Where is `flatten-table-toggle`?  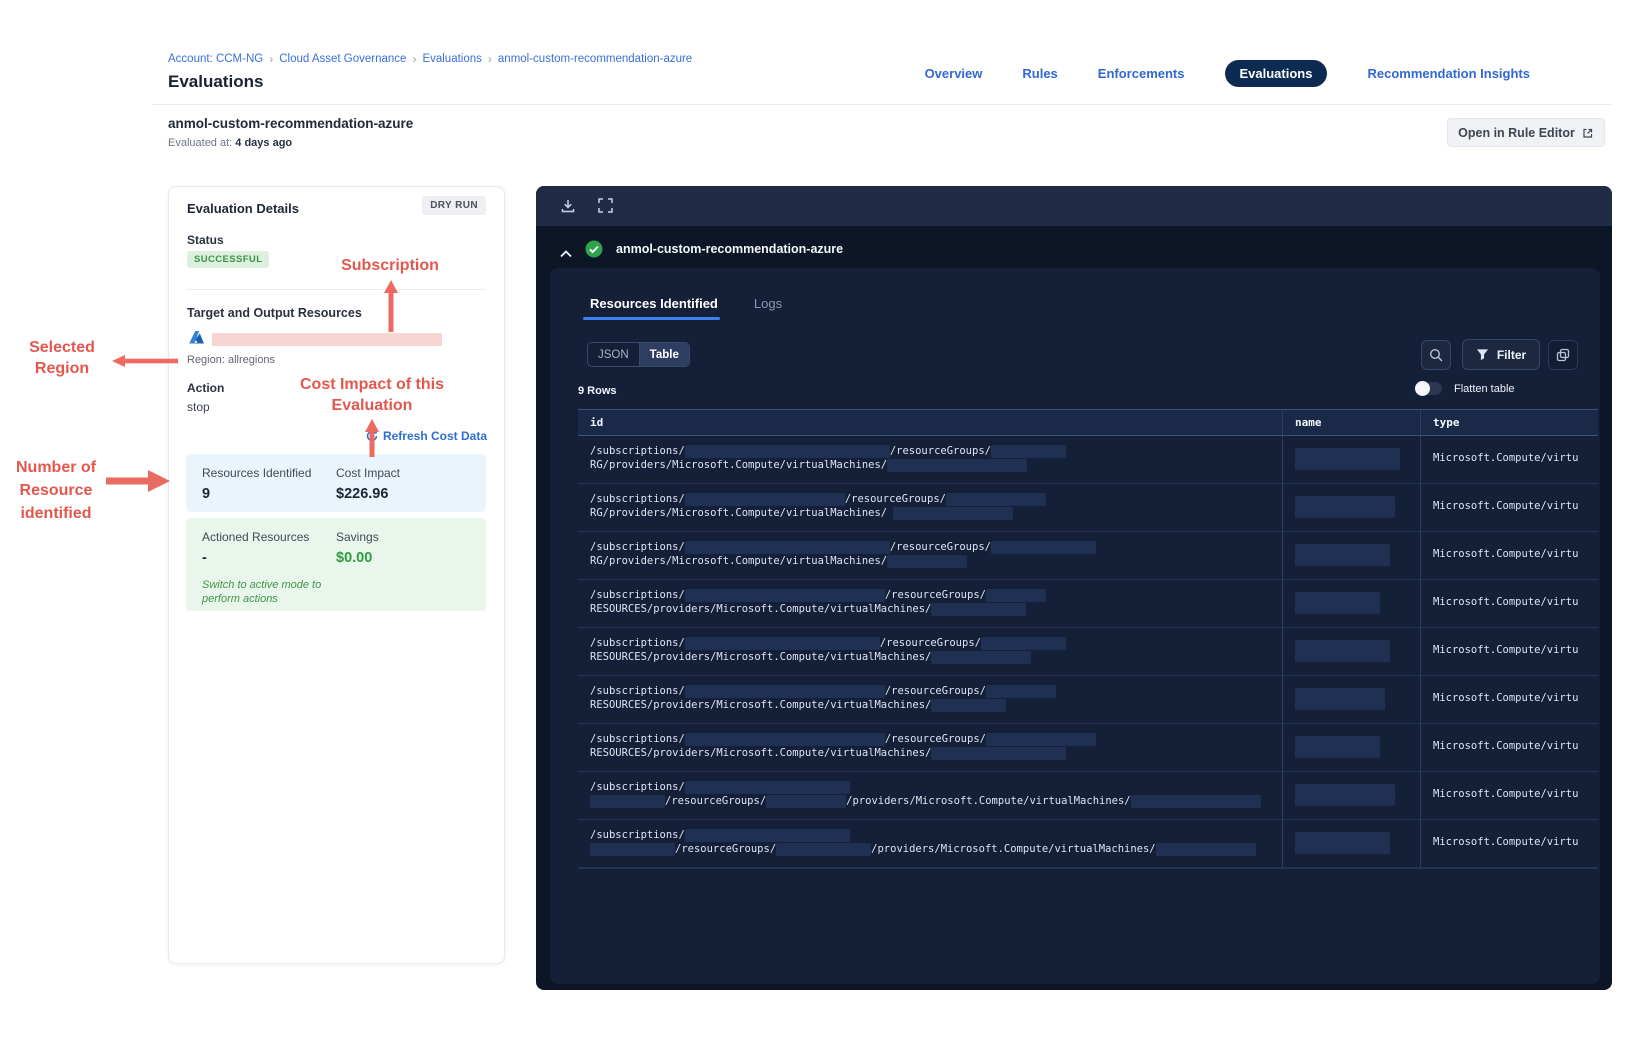
flatten-table-toggle is located at coordinates (1428, 388).